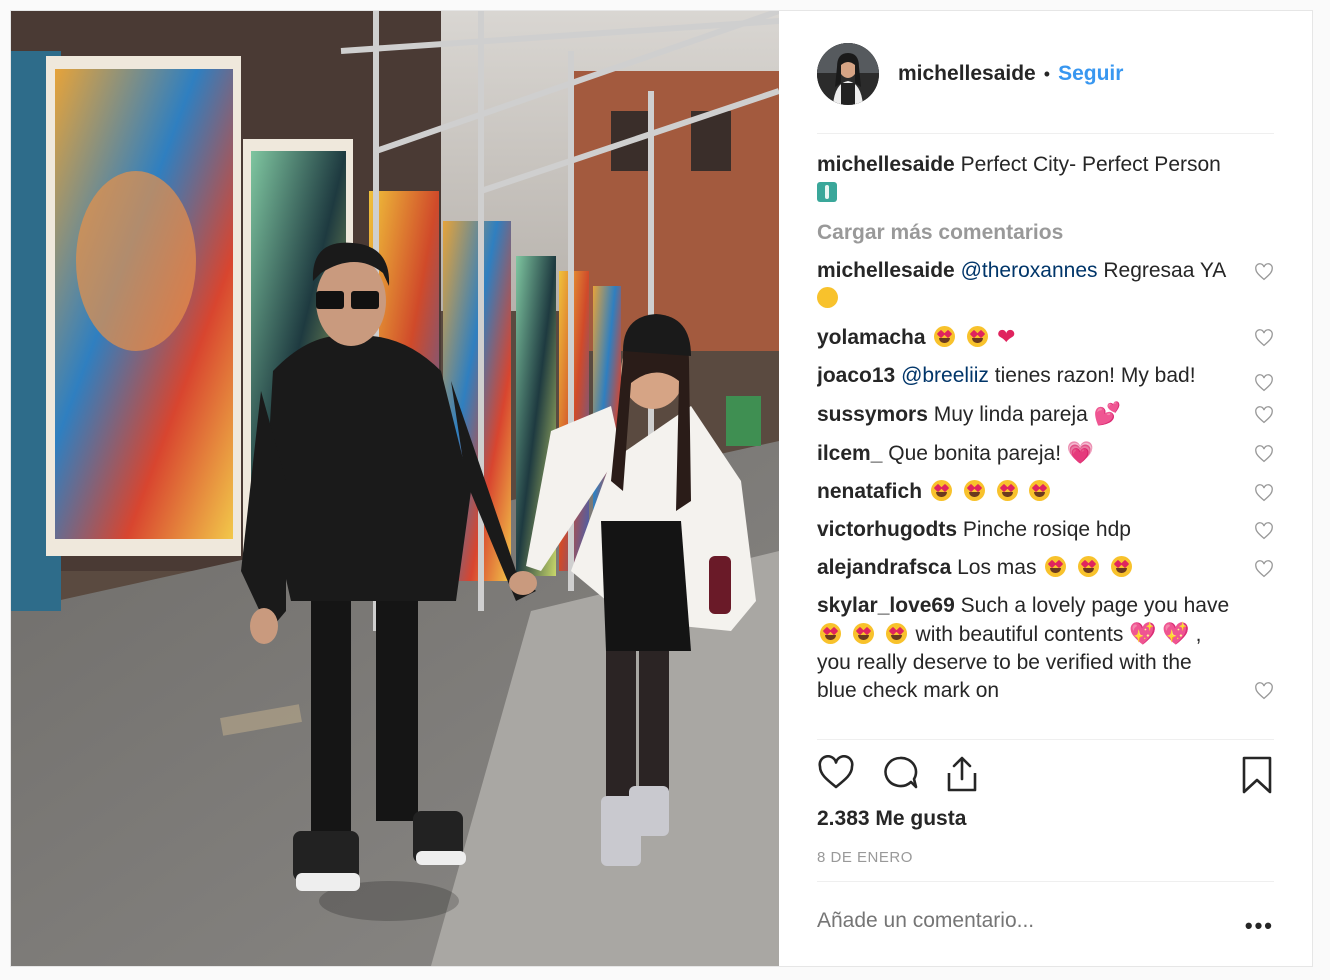 This screenshot has height=980, width=1330. I want to click on post-header: michellesaide • Seguir, so click(970, 74).